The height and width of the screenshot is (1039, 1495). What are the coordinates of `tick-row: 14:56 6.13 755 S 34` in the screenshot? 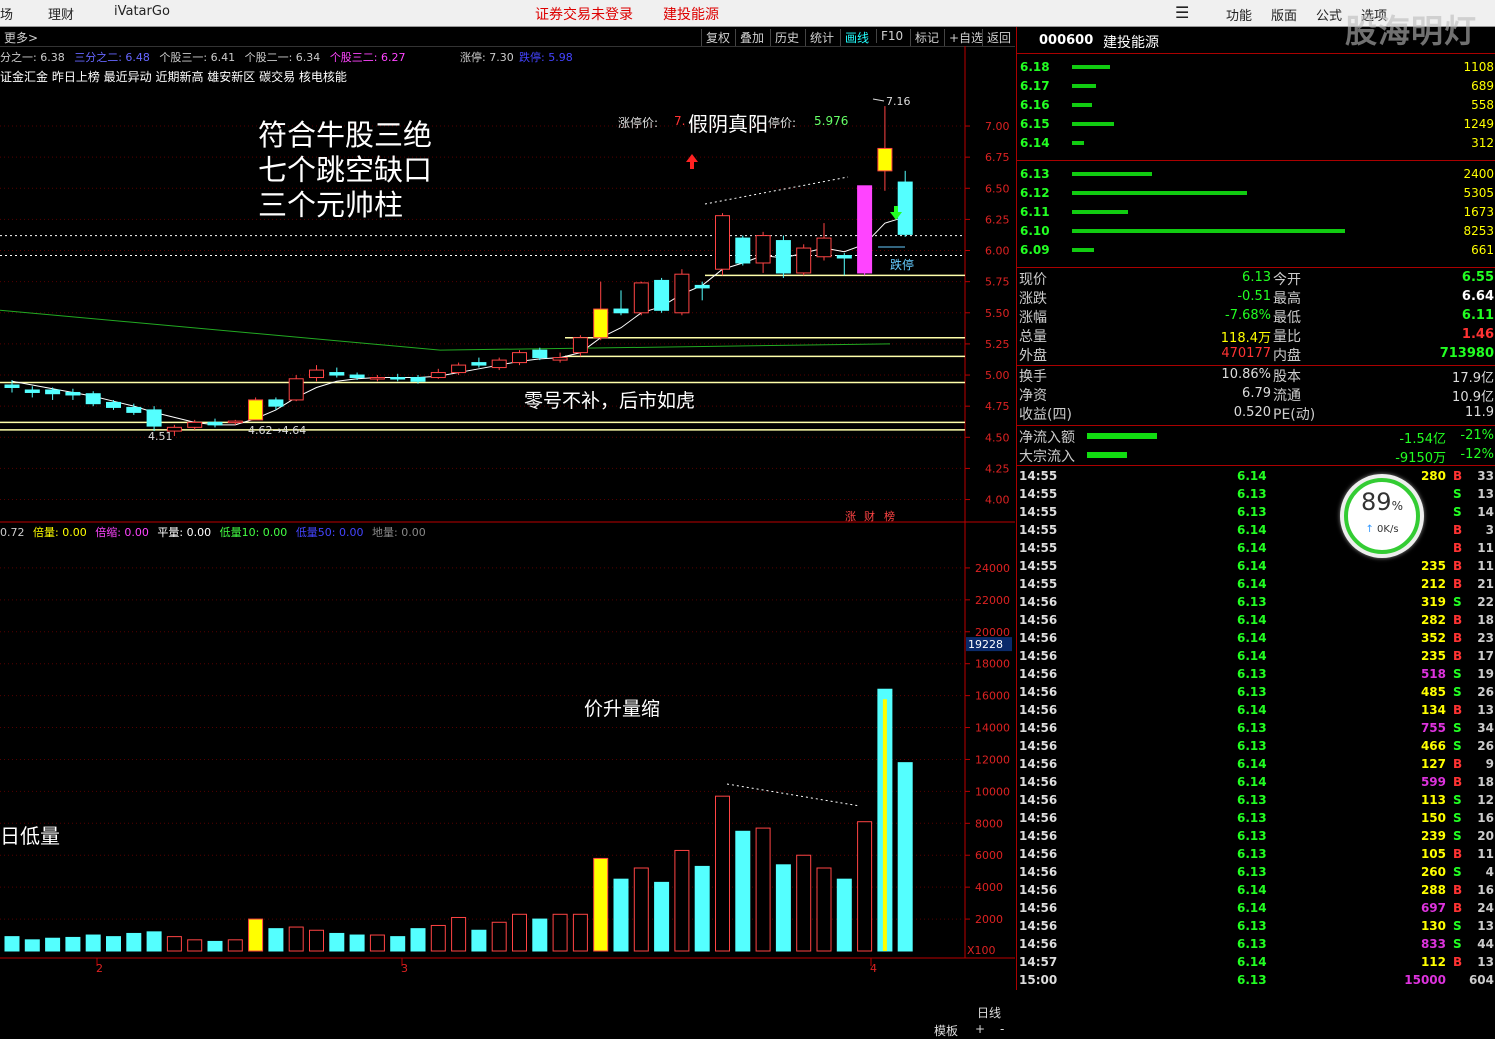 It's located at (1256, 729).